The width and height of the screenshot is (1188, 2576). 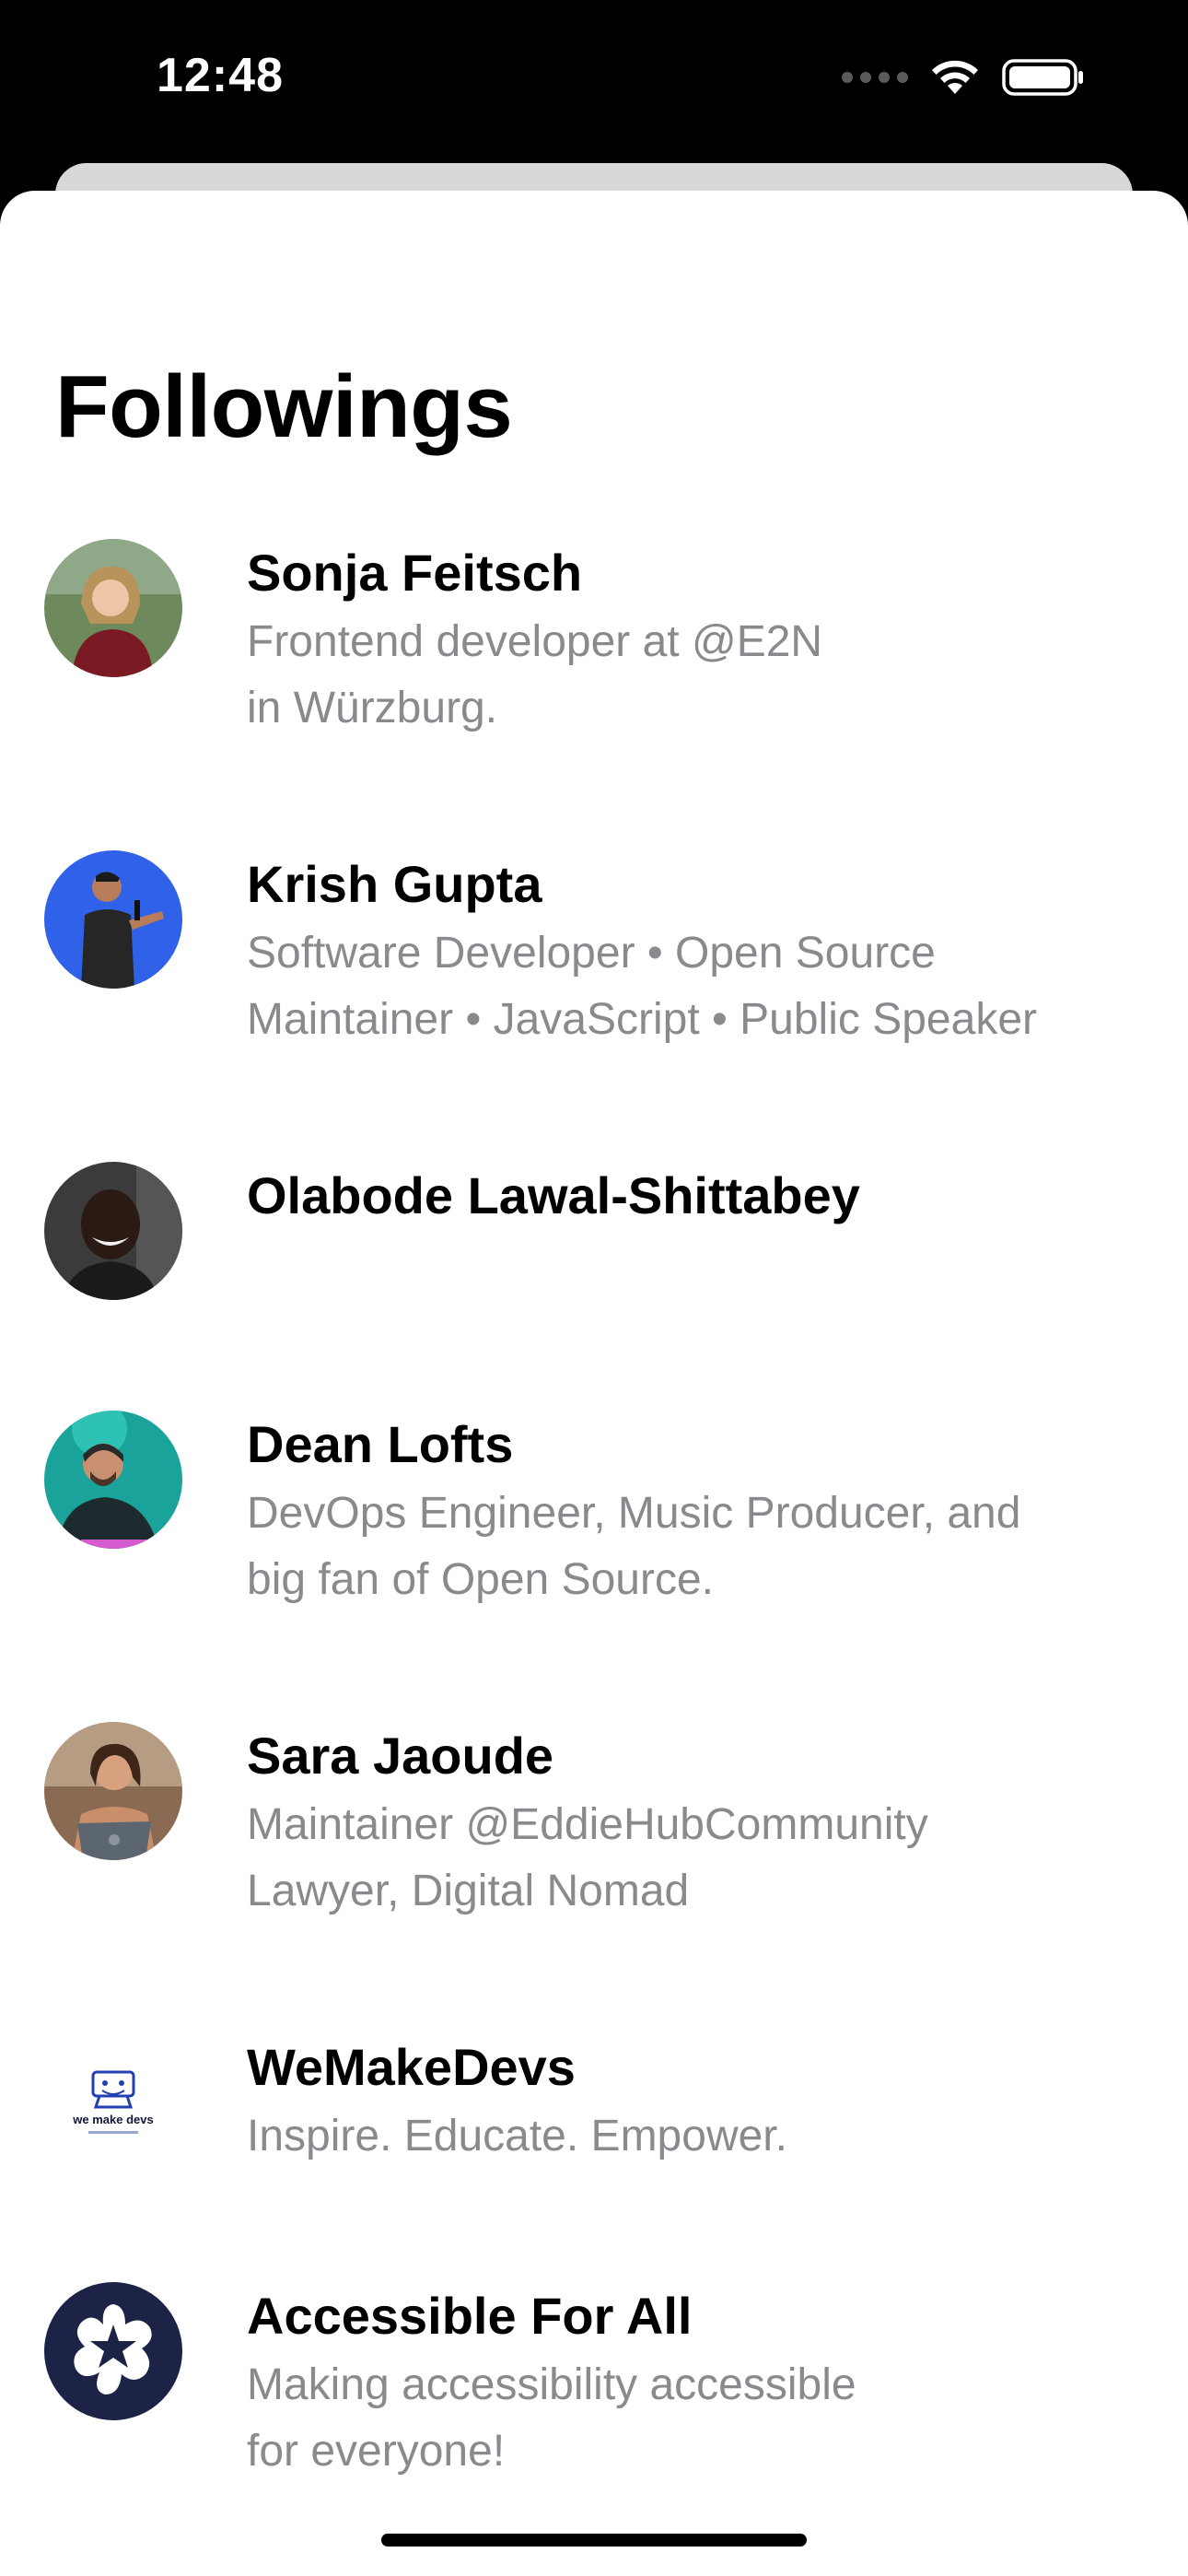 I want to click on following-name: Accessible For All, so click(x=470, y=2316).